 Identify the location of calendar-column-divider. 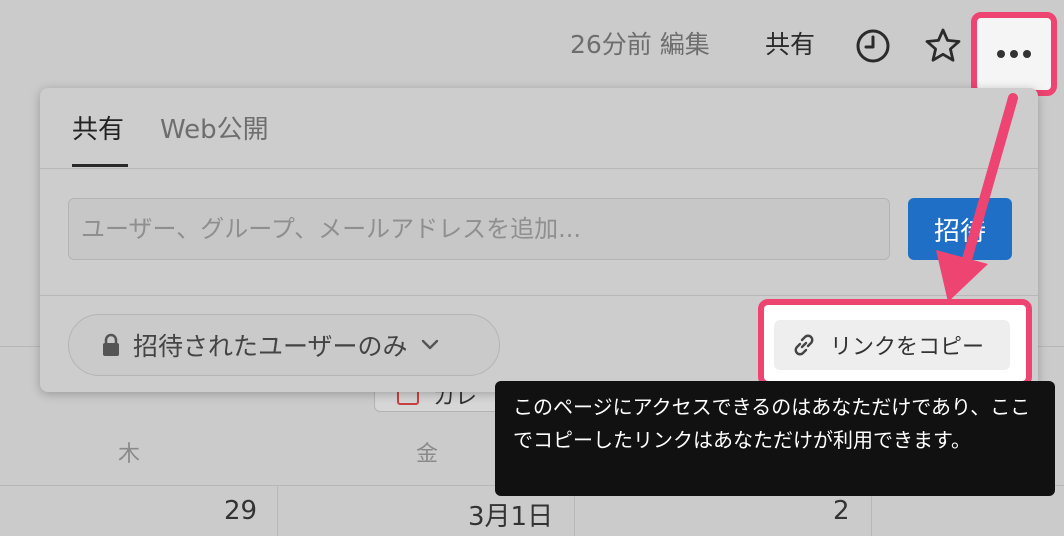
(277, 511).